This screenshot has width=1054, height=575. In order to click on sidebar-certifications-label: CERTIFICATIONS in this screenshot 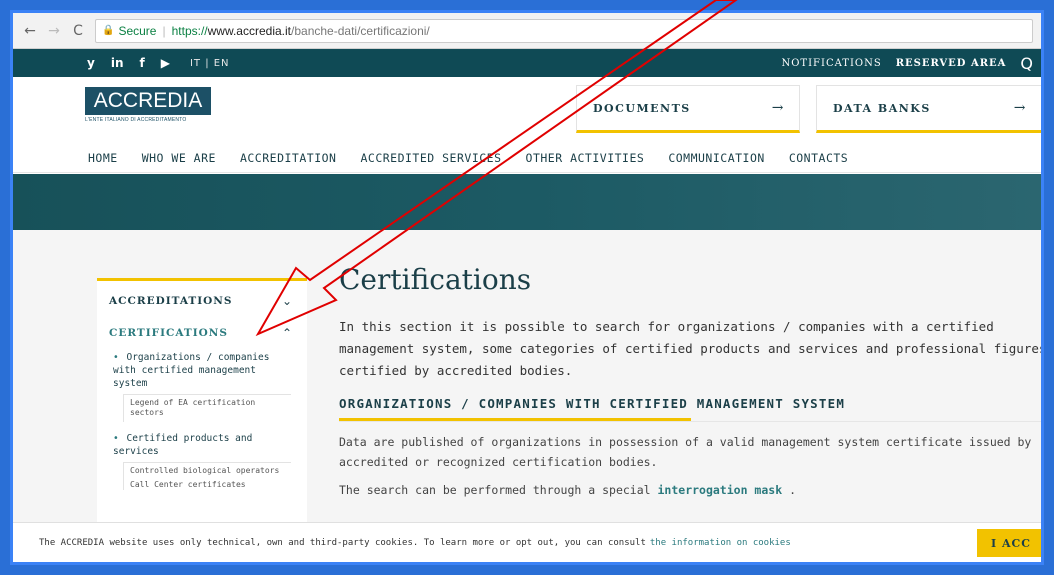, I will do `click(168, 333)`.